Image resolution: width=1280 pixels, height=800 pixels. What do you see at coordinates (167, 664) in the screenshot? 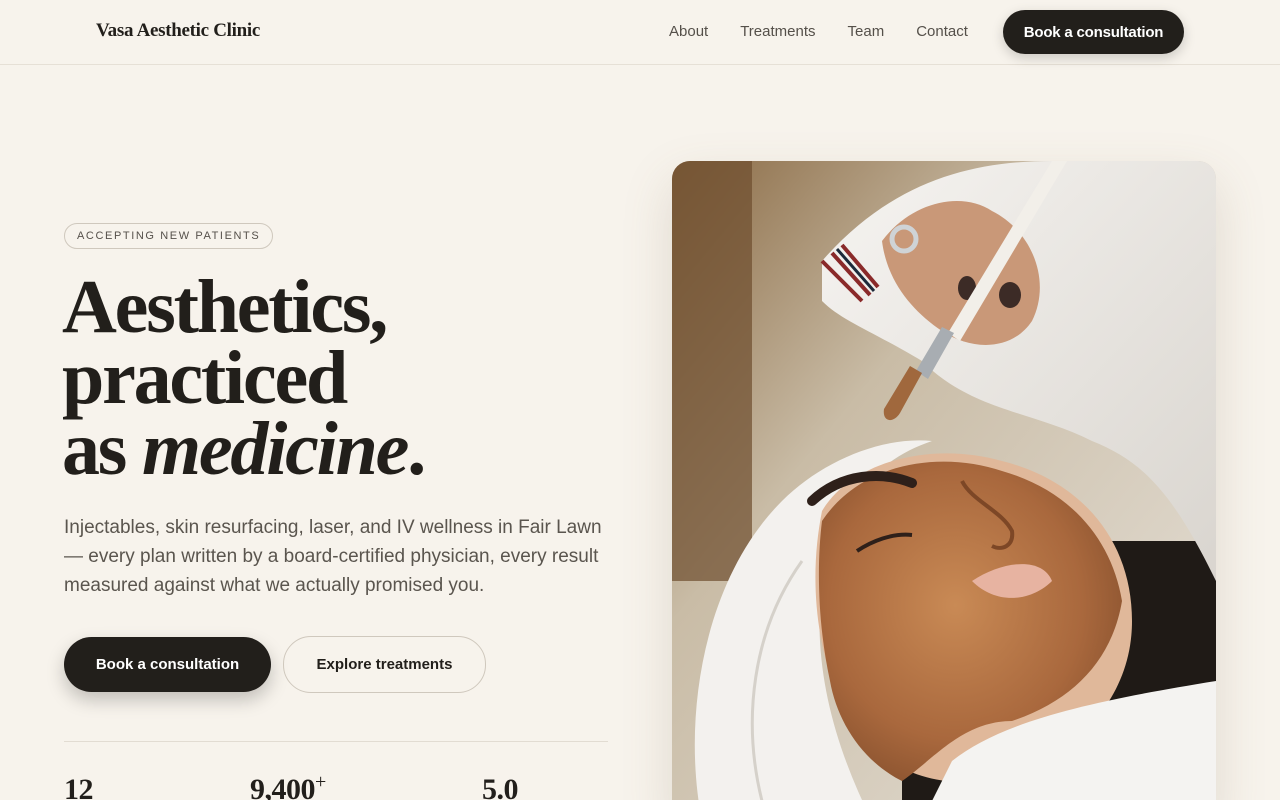
I see `book-consultation-button: Book a consultation` at bounding box center [167, 664].